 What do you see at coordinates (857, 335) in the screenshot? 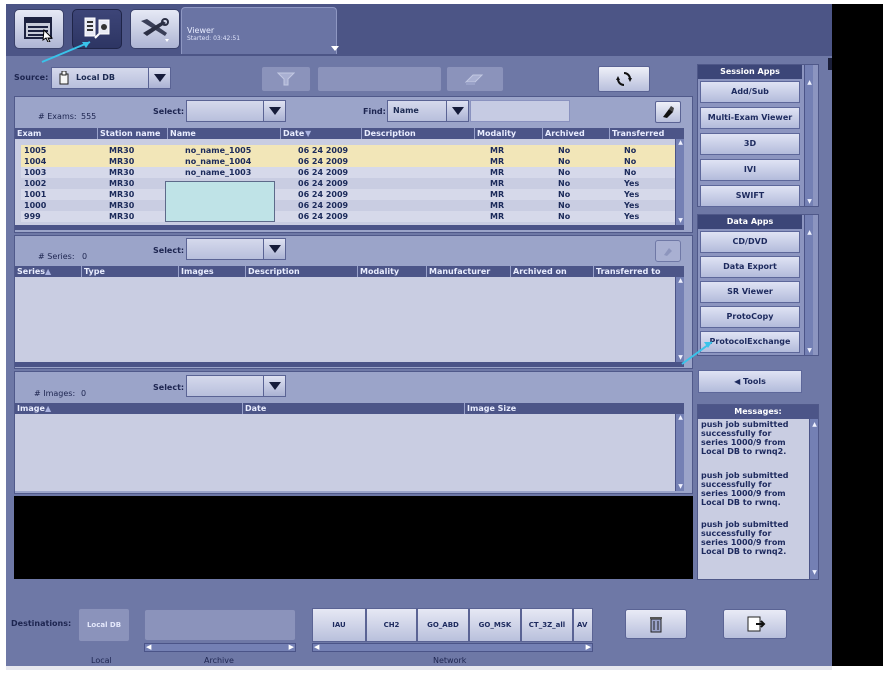
I see `outside-screen-area` at bounding box center [857, 335].